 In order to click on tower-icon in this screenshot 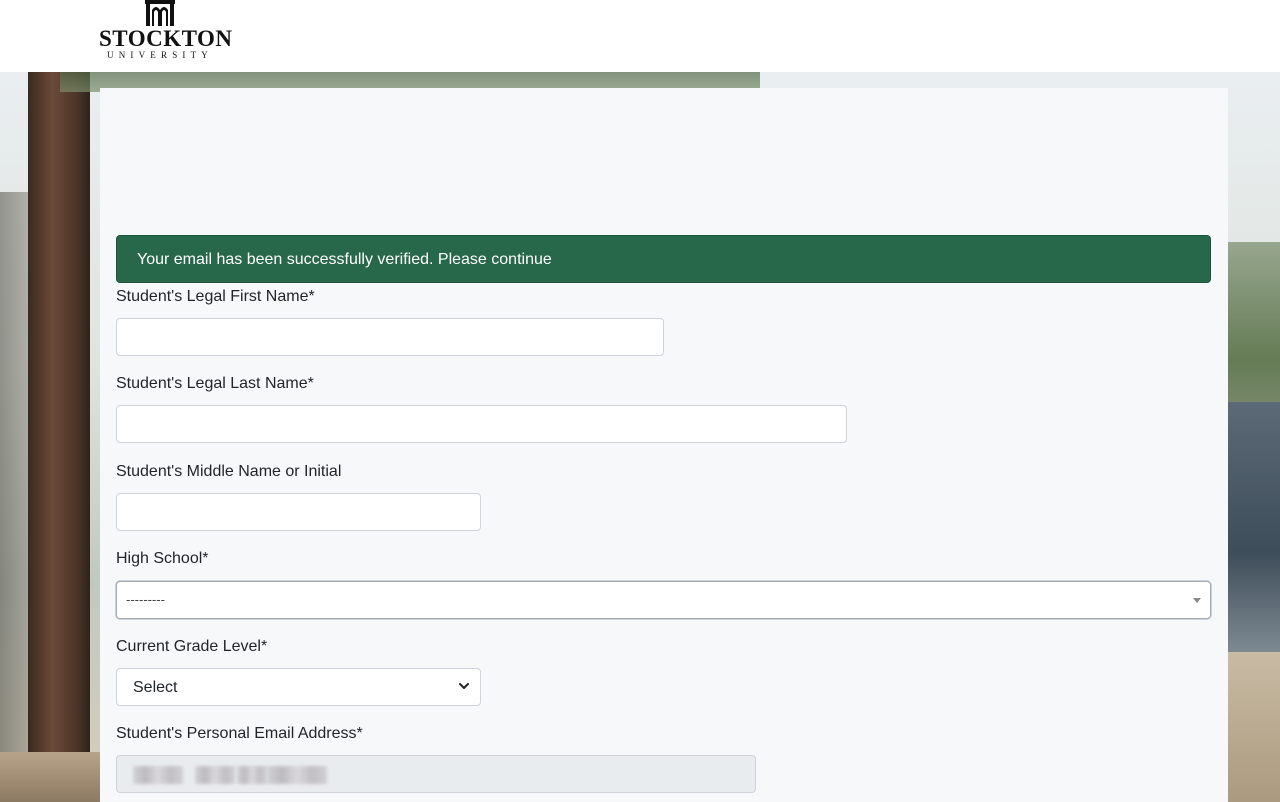, I will do `click(160, 13)`.